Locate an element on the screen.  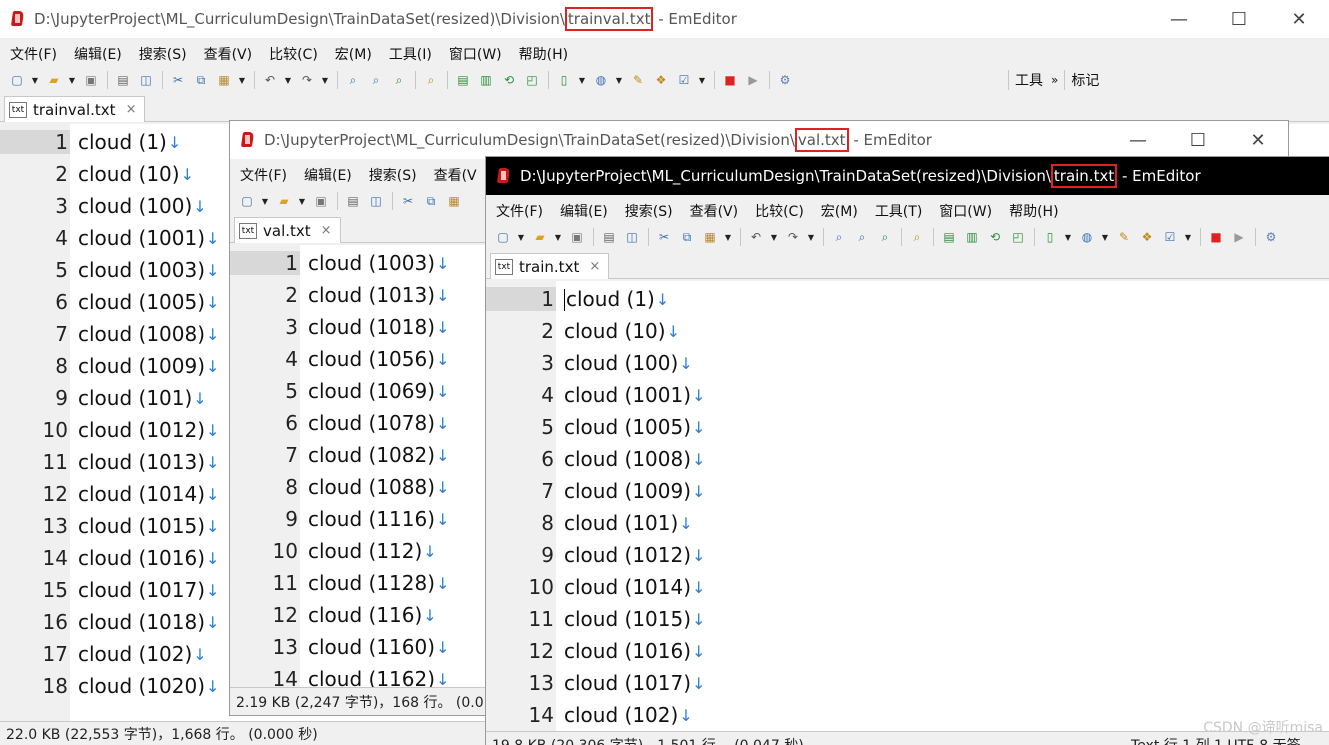
menu-view: 查看(V is located at coordinates (455, 175).